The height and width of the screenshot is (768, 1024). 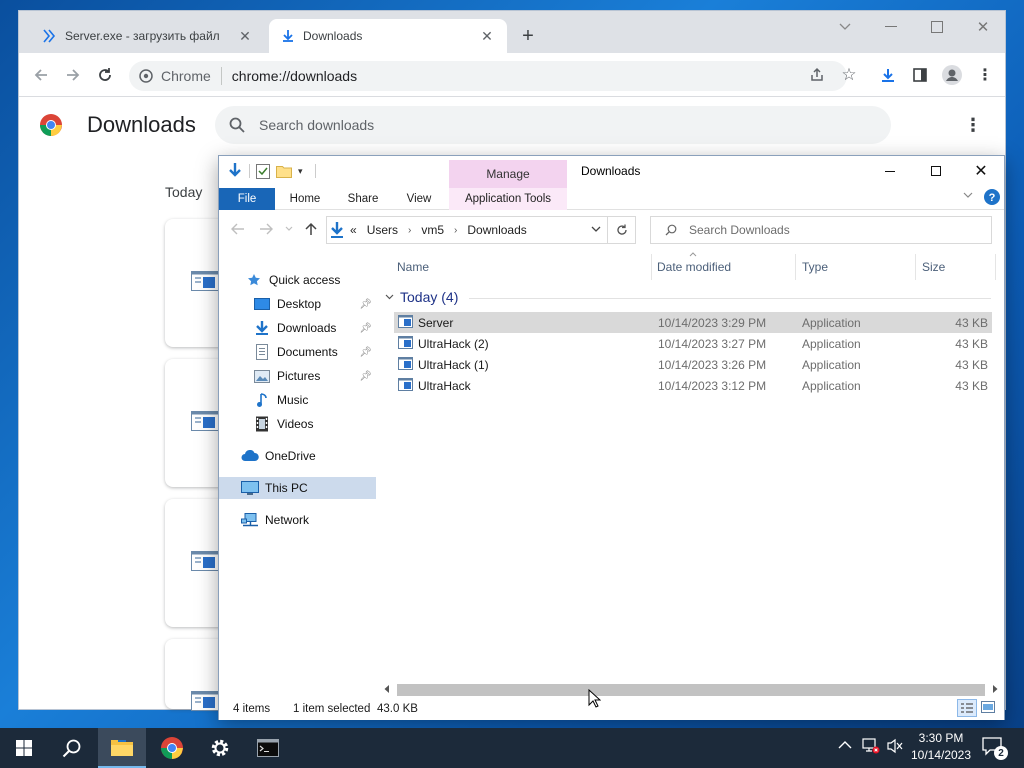 I want to click on ribbon-tab-home: Home, so click(x=305, y=199).